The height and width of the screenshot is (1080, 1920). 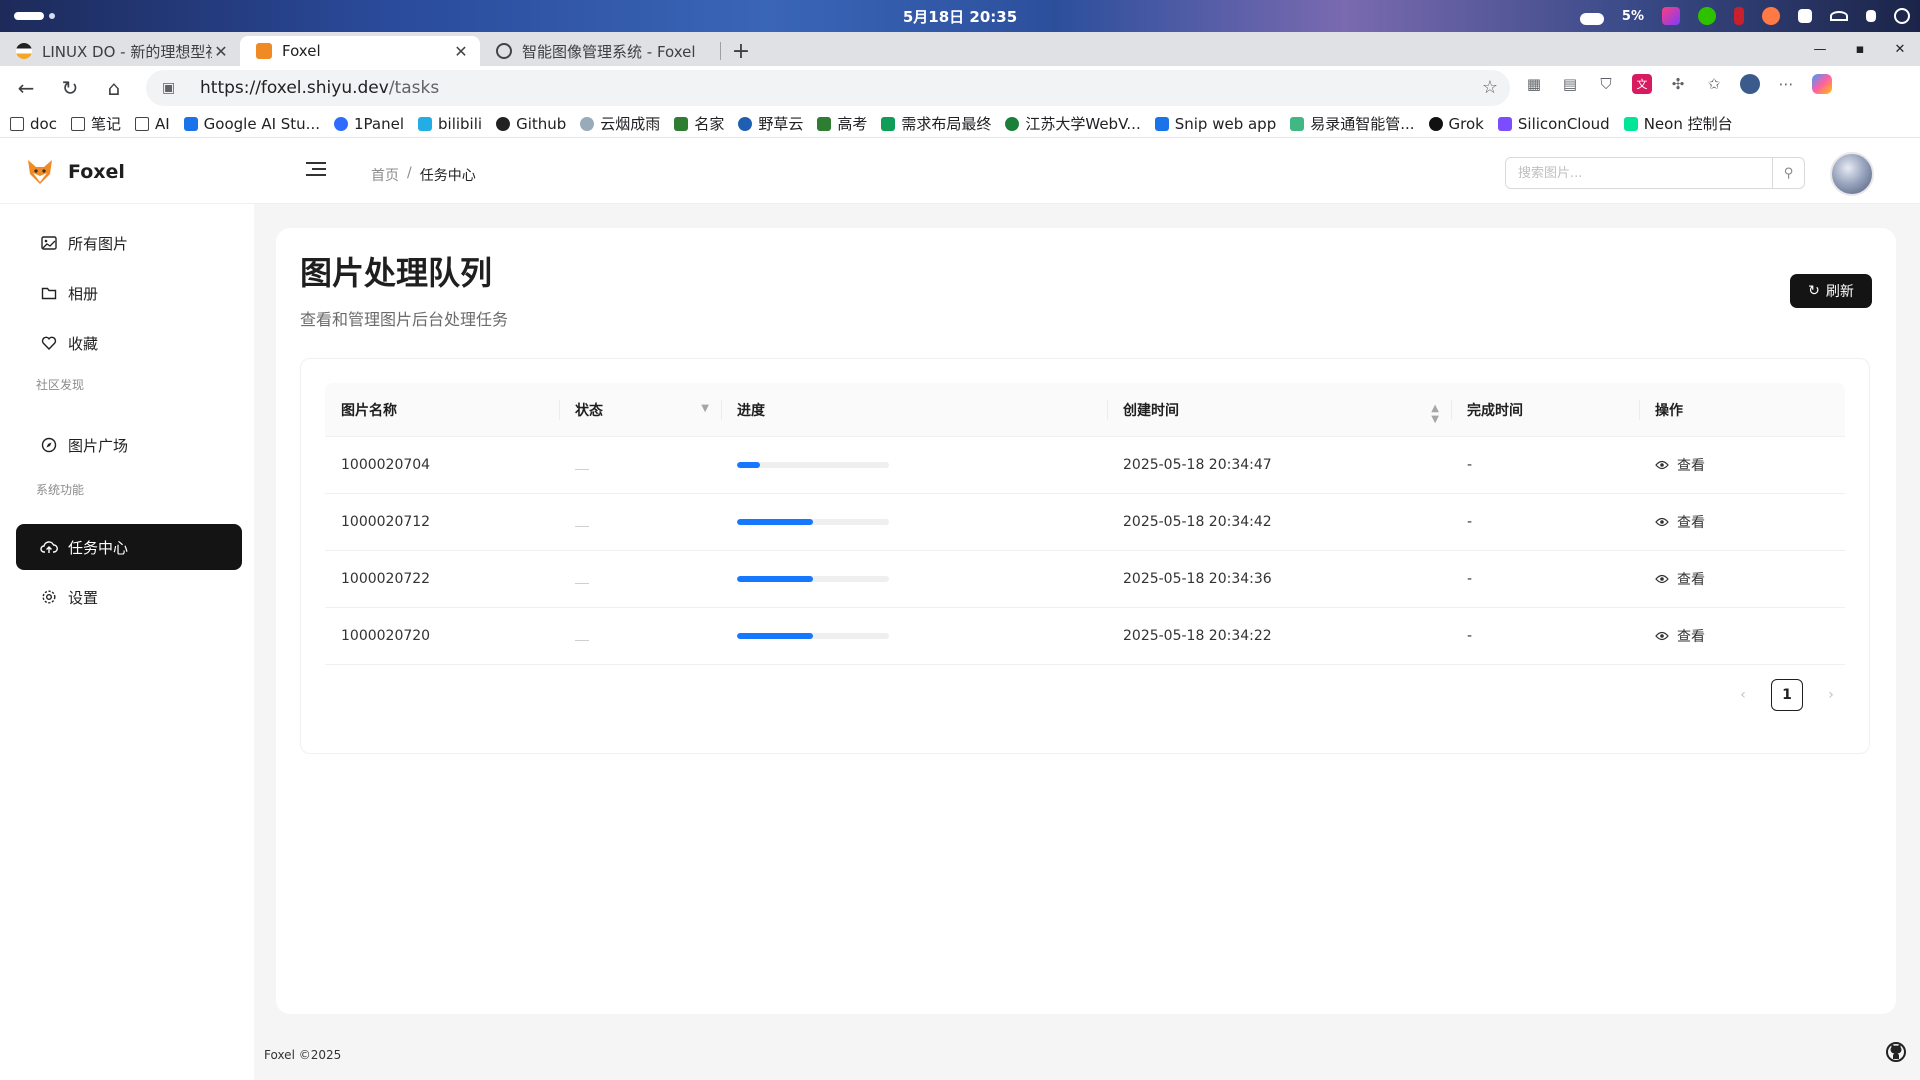 What do you see at coordinates (190, 123) in the screenshot?
I see `google-ai-icon` at bounding box center [190, 123].